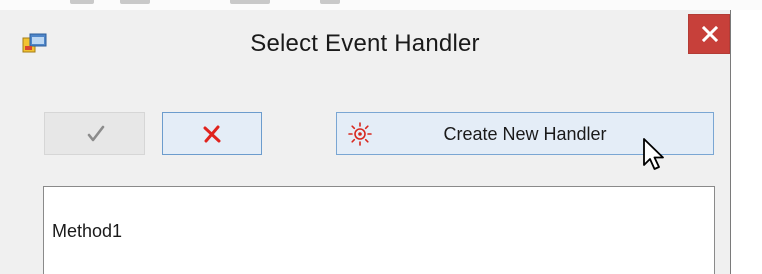 The width and height of the screenshot is (762, 274). What do you see at coordinates (365, 43) in the screenshot?
I see `window-title: Select Event Handler` at bounding box center [365, 43].